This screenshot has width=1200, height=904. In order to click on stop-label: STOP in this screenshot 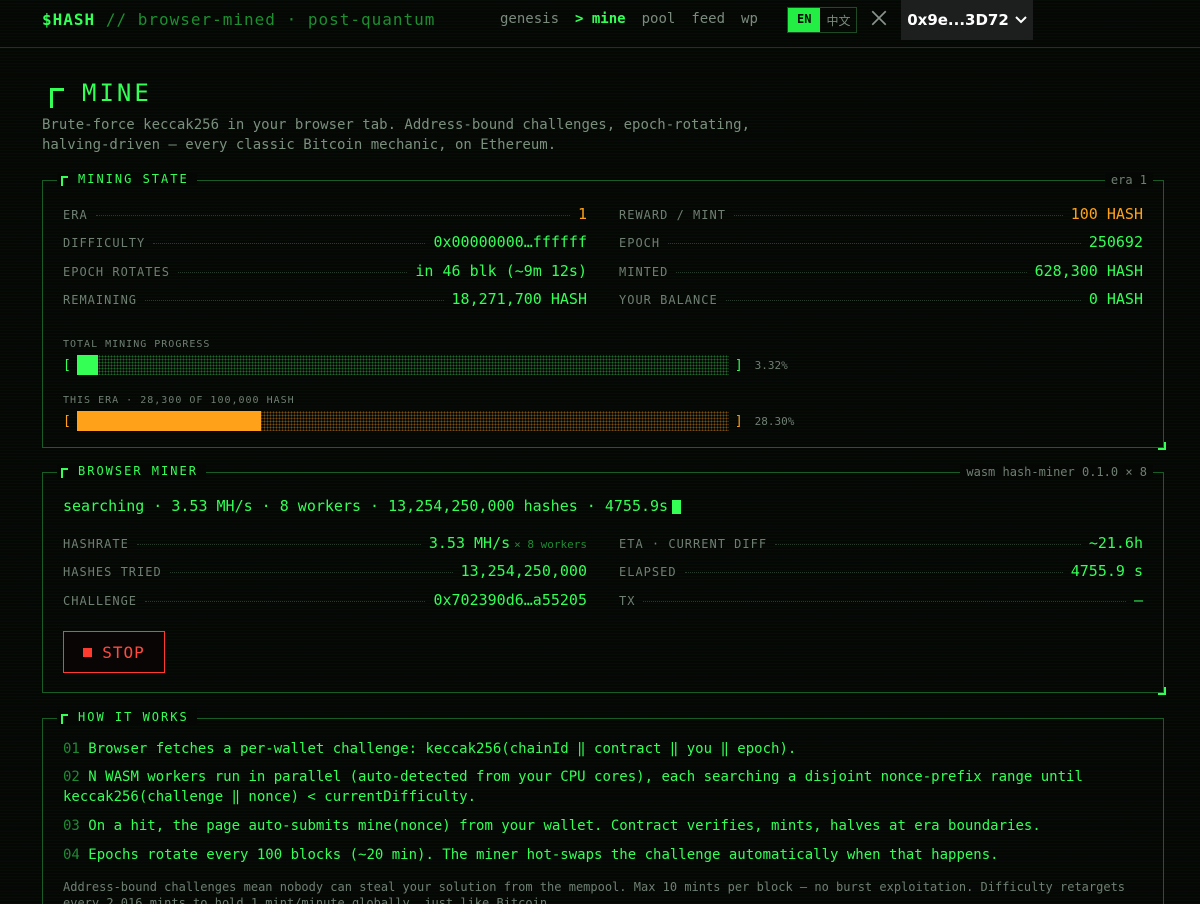, I will do `click(123, 652)`.